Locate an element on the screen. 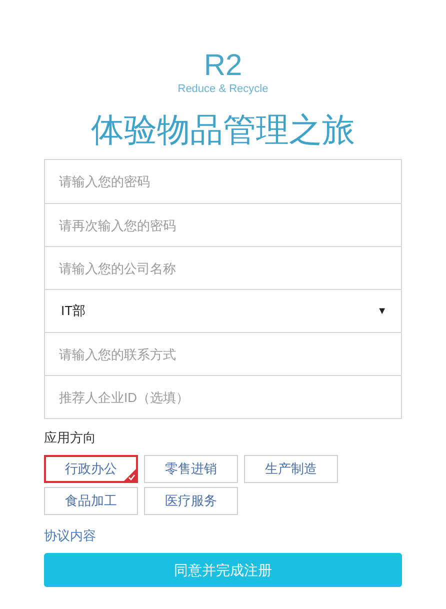  check-corner-icon is located at coordinates (130, 475).